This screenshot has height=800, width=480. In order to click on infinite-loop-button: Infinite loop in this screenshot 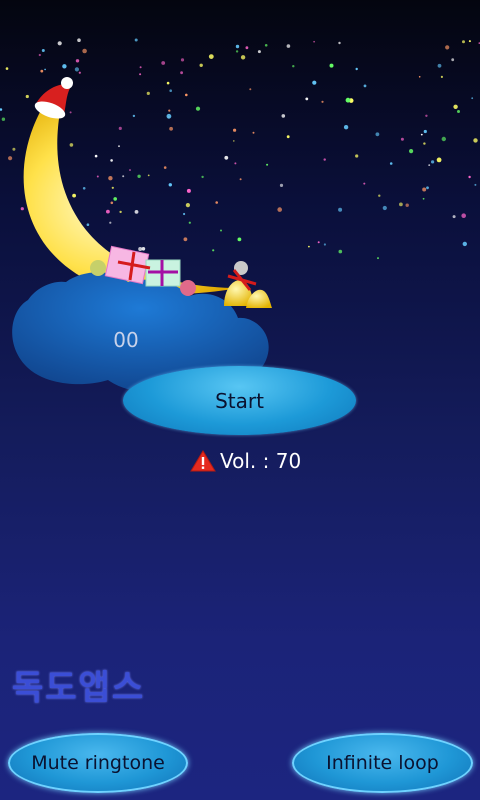, I will do `click(382, 763)`.